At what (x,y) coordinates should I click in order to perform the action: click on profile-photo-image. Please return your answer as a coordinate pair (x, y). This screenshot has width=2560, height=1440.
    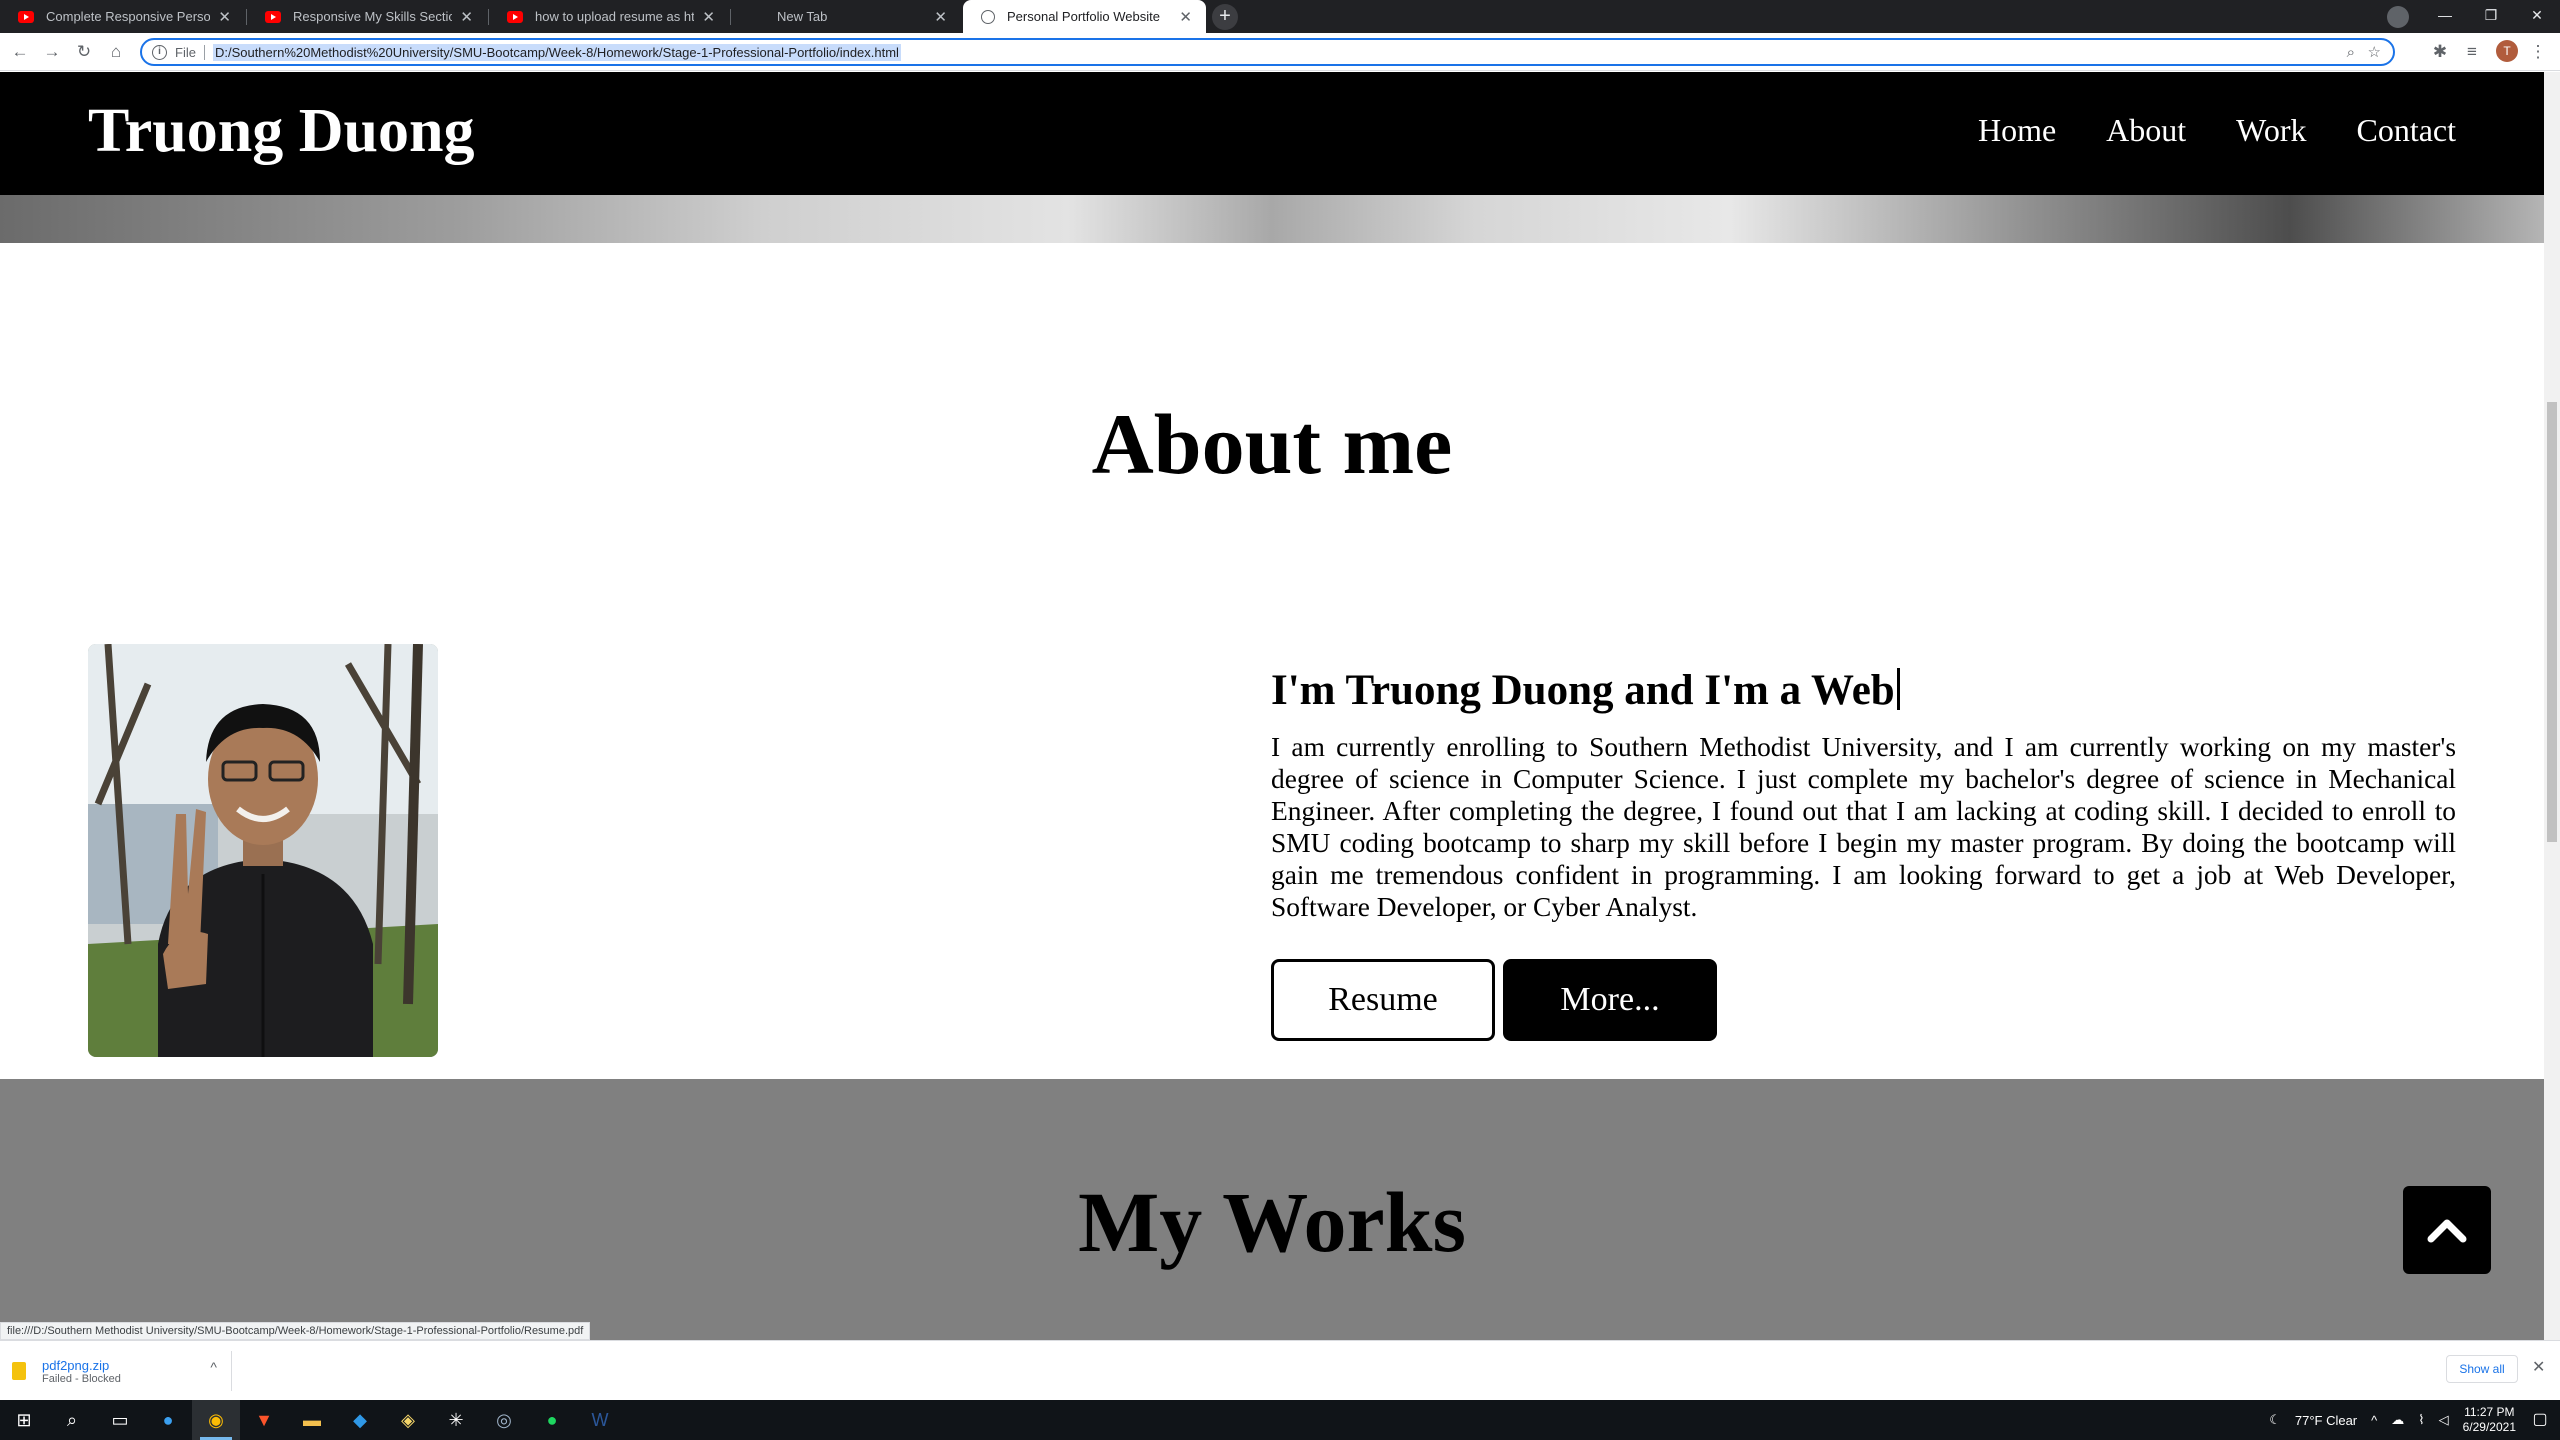
    Looking at the image, I should click on (263, 850).